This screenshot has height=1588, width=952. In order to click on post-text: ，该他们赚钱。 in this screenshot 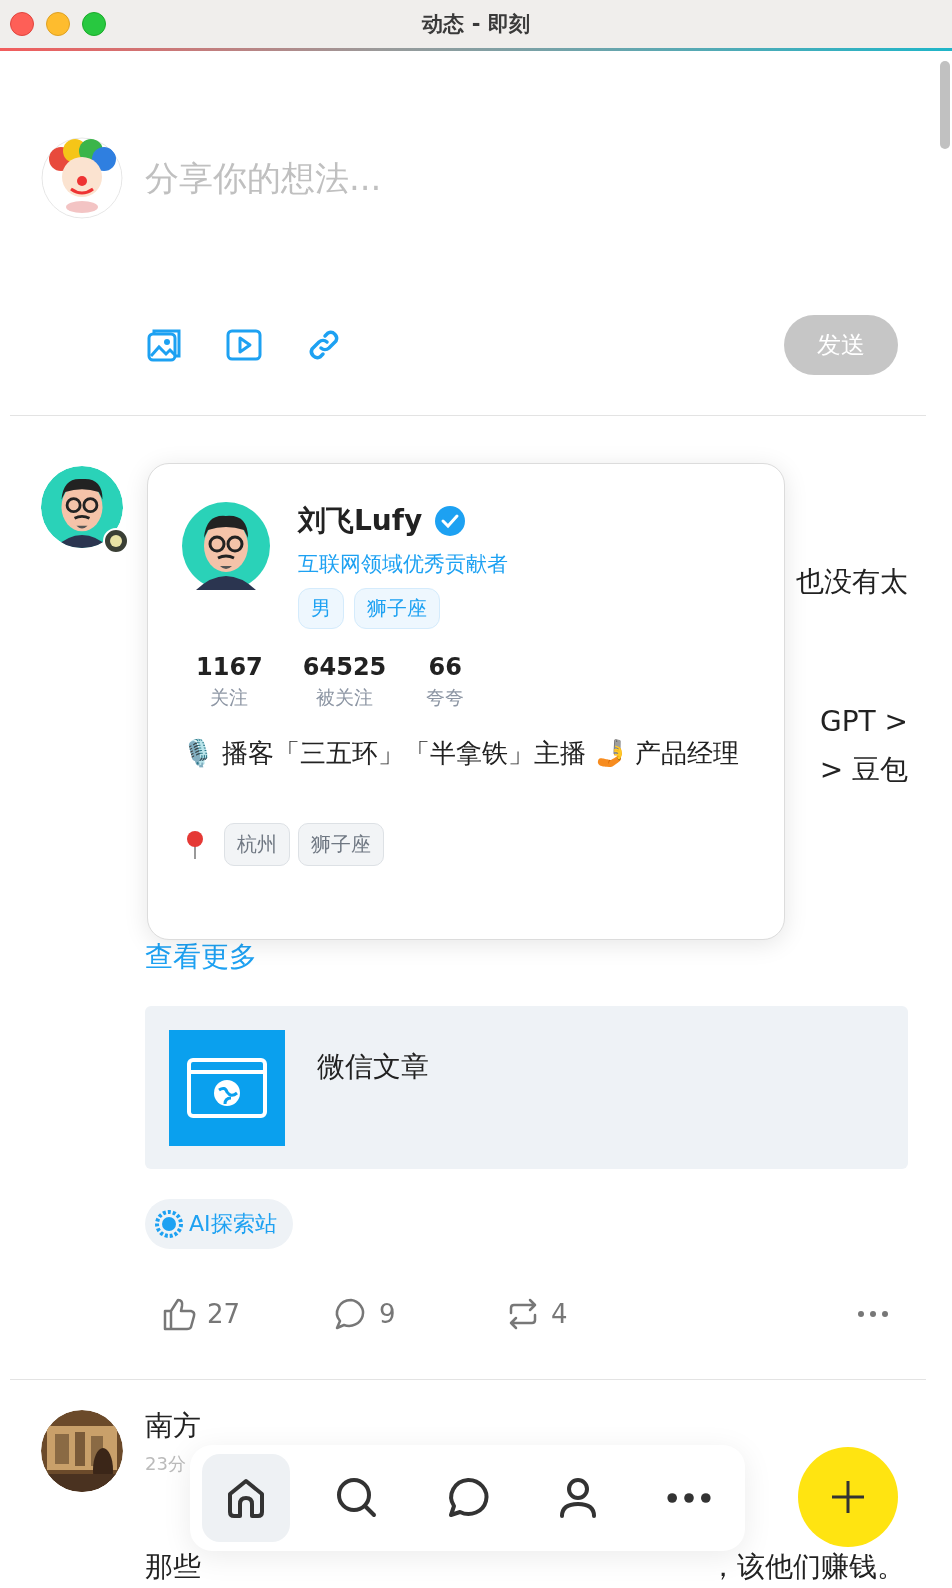, I will do `click(807, 1567)`.